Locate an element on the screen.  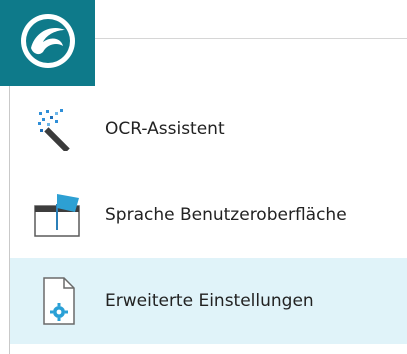
magic-wand-icon is located at coordinates (58, 129).